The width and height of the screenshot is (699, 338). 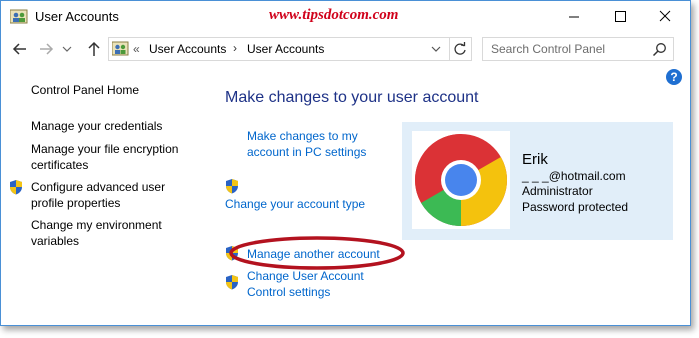 I want to click on breadcrumb-overflow: «, so click(x=136, y=49).